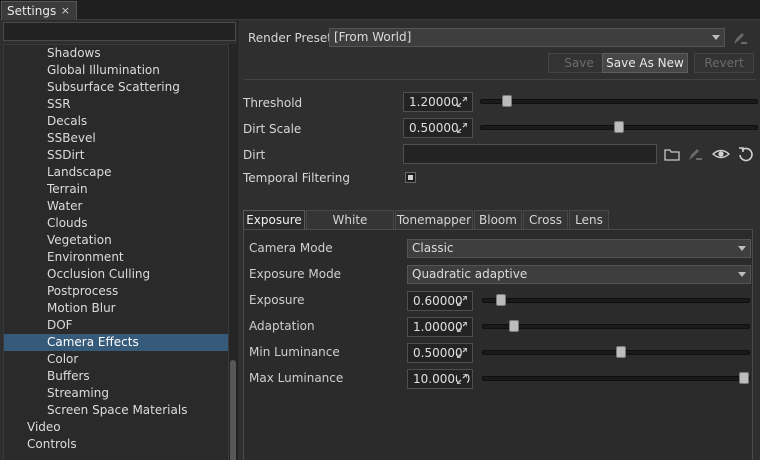  Describe the element at coordinates (116, 274) in the screenshot. I see `tree-item: Occlusion Culling` at that location.